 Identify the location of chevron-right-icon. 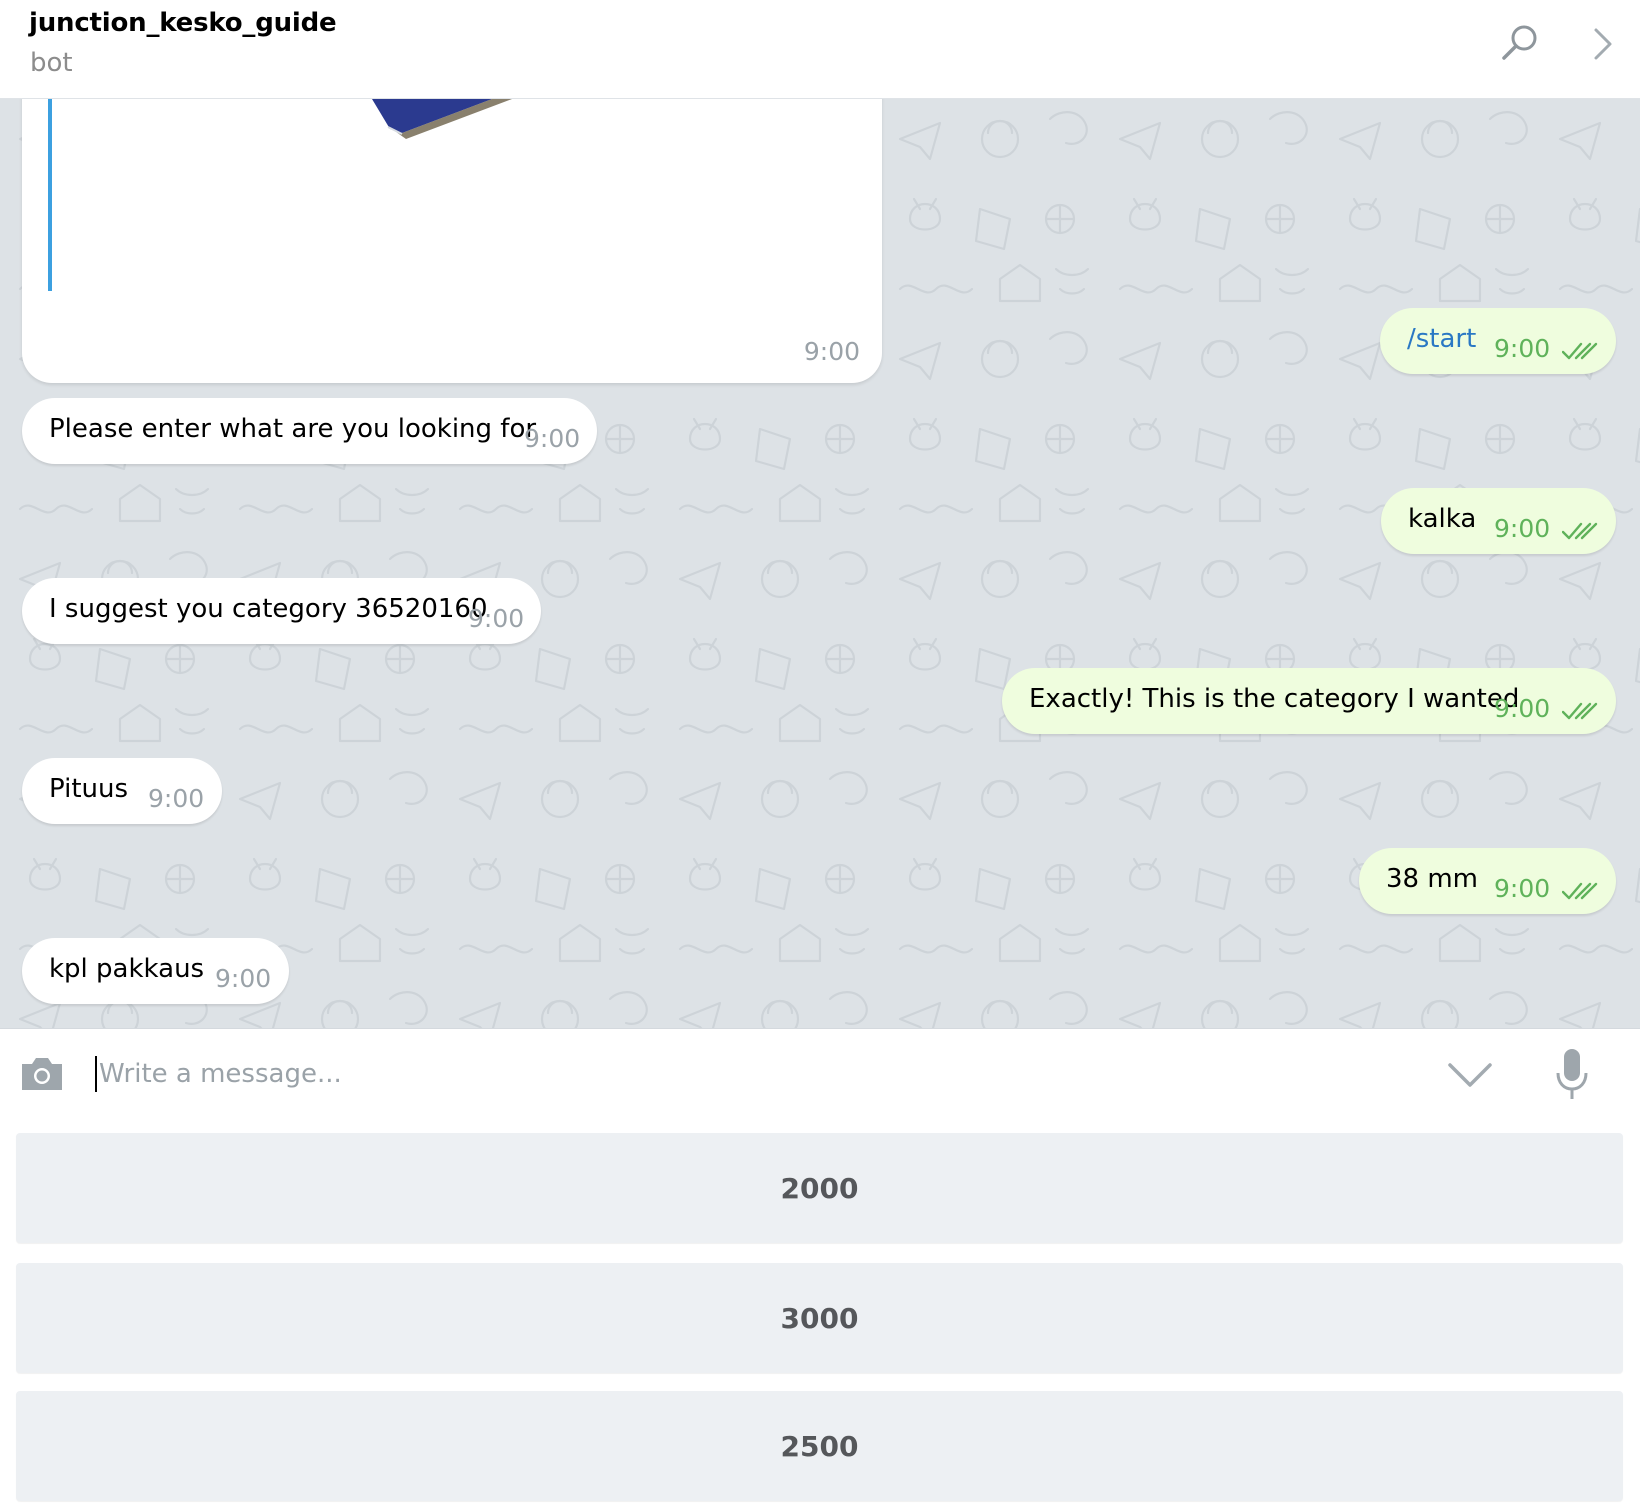
(1603, 44).